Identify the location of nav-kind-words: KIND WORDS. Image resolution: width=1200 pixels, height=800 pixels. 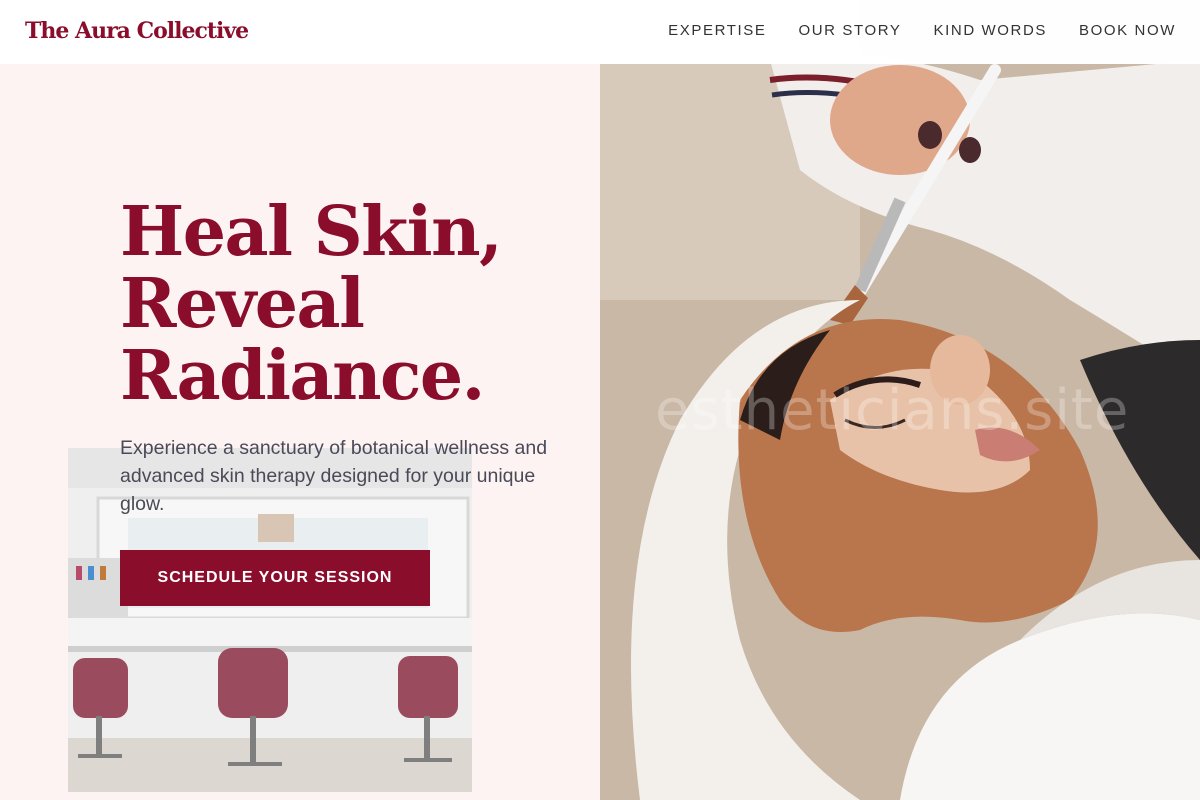
(991, 30).